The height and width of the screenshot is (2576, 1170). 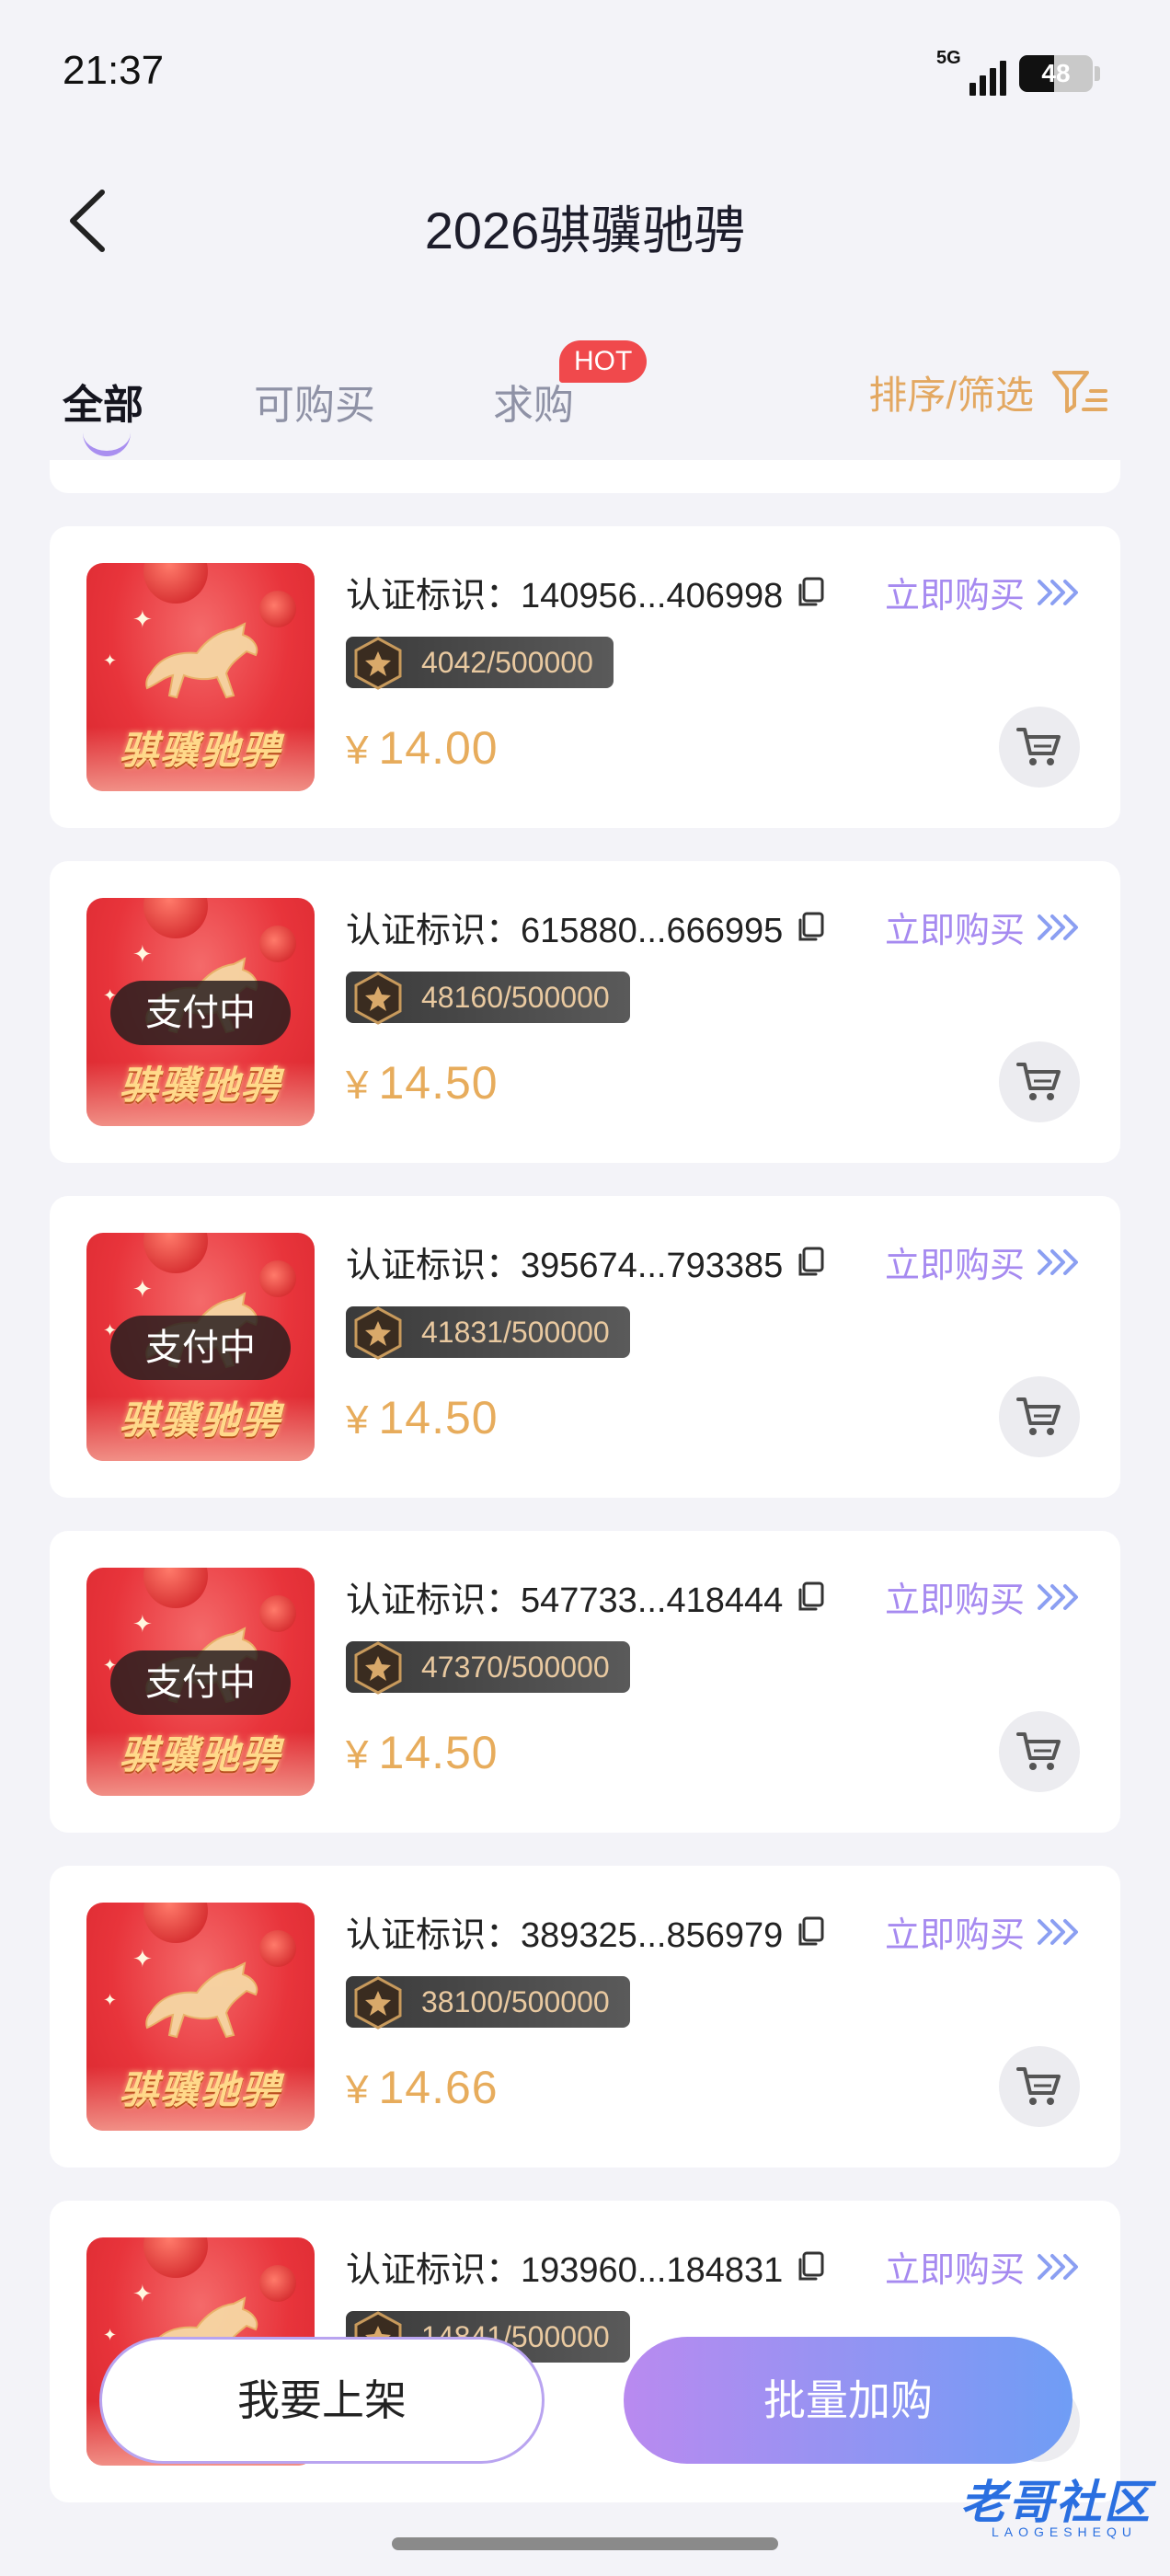 I want to click on navigation-header: 2026骐骥驰骋, so click(x=585, y=220).